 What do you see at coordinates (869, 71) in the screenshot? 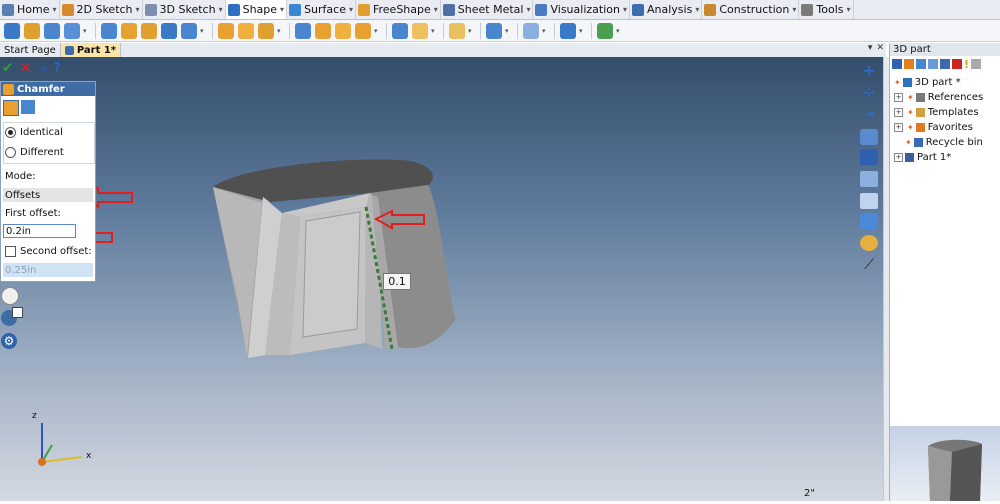
I see `add-icon: +` at bounding box center [869, 71].